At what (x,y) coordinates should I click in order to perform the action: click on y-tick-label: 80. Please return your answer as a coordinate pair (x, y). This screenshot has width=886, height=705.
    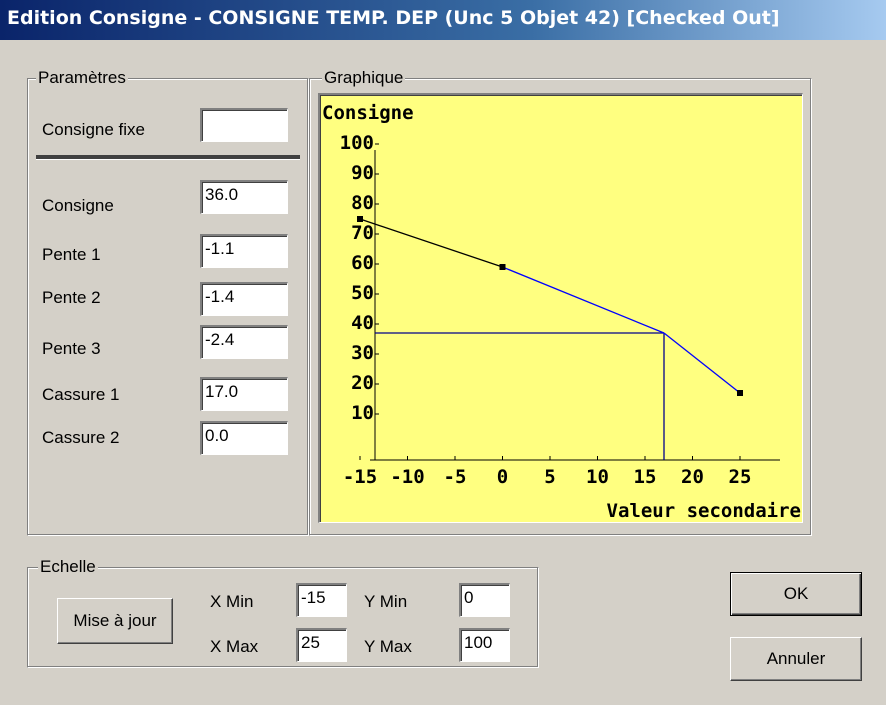
    Looking at the image, I should click on (362, 203).